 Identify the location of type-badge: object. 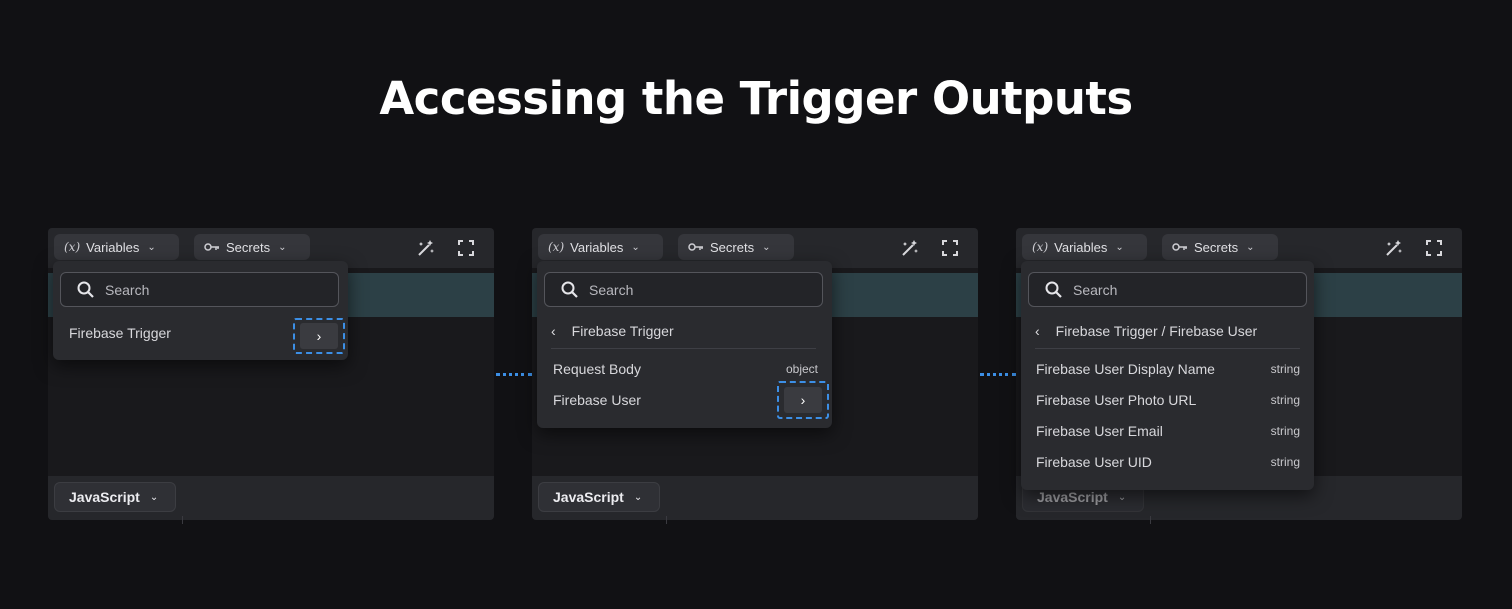
(801, 369).